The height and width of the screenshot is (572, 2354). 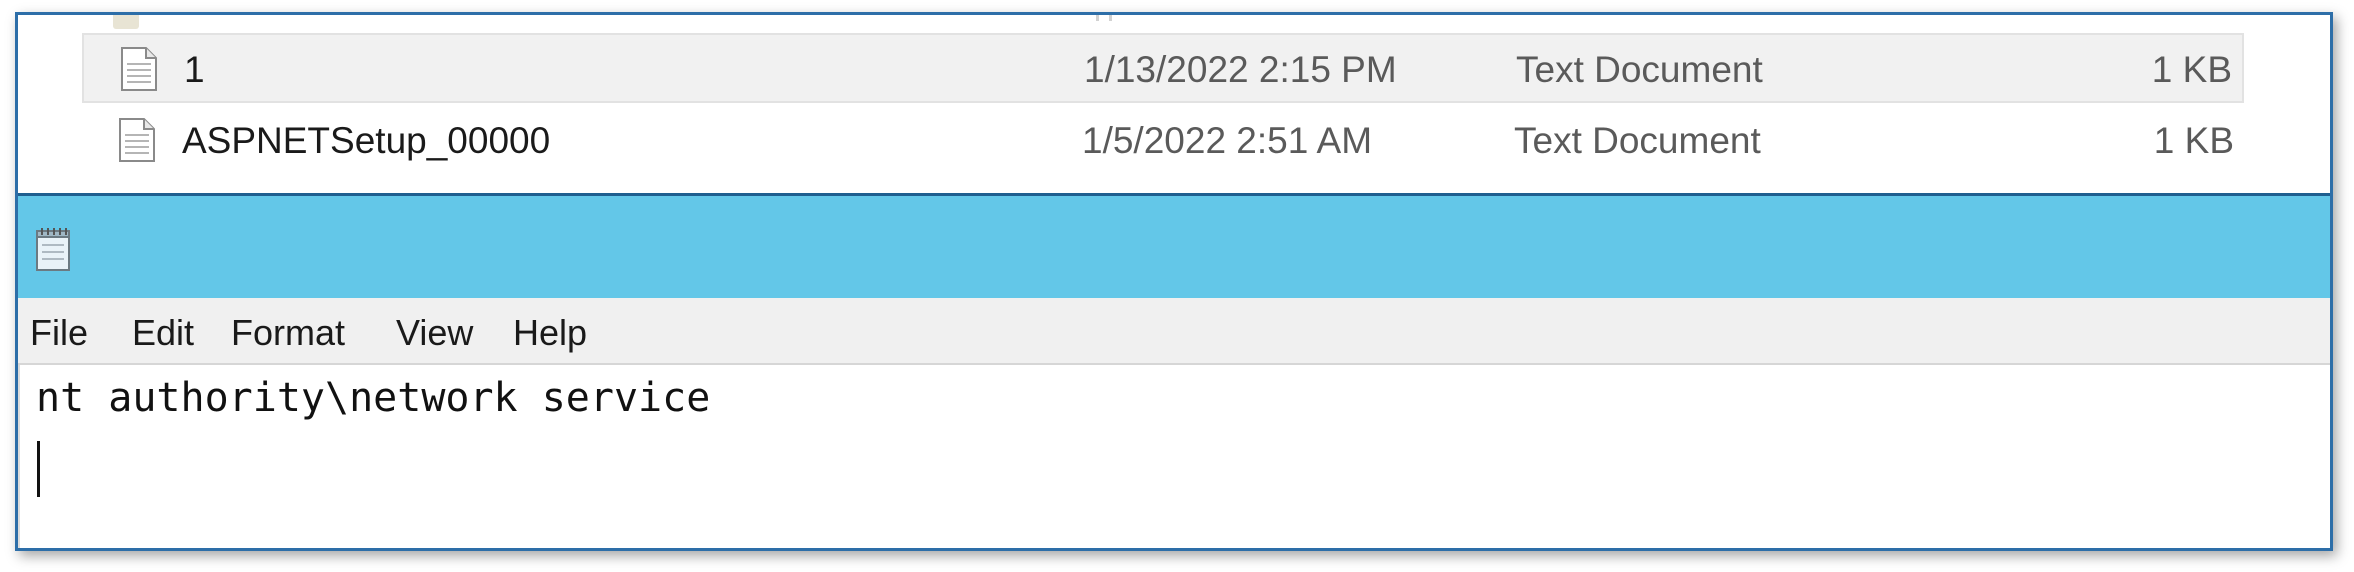 What do you see at coordinates (38, 469) in the screenshot?
I see `text-caret` at bounding box center [38, 469].